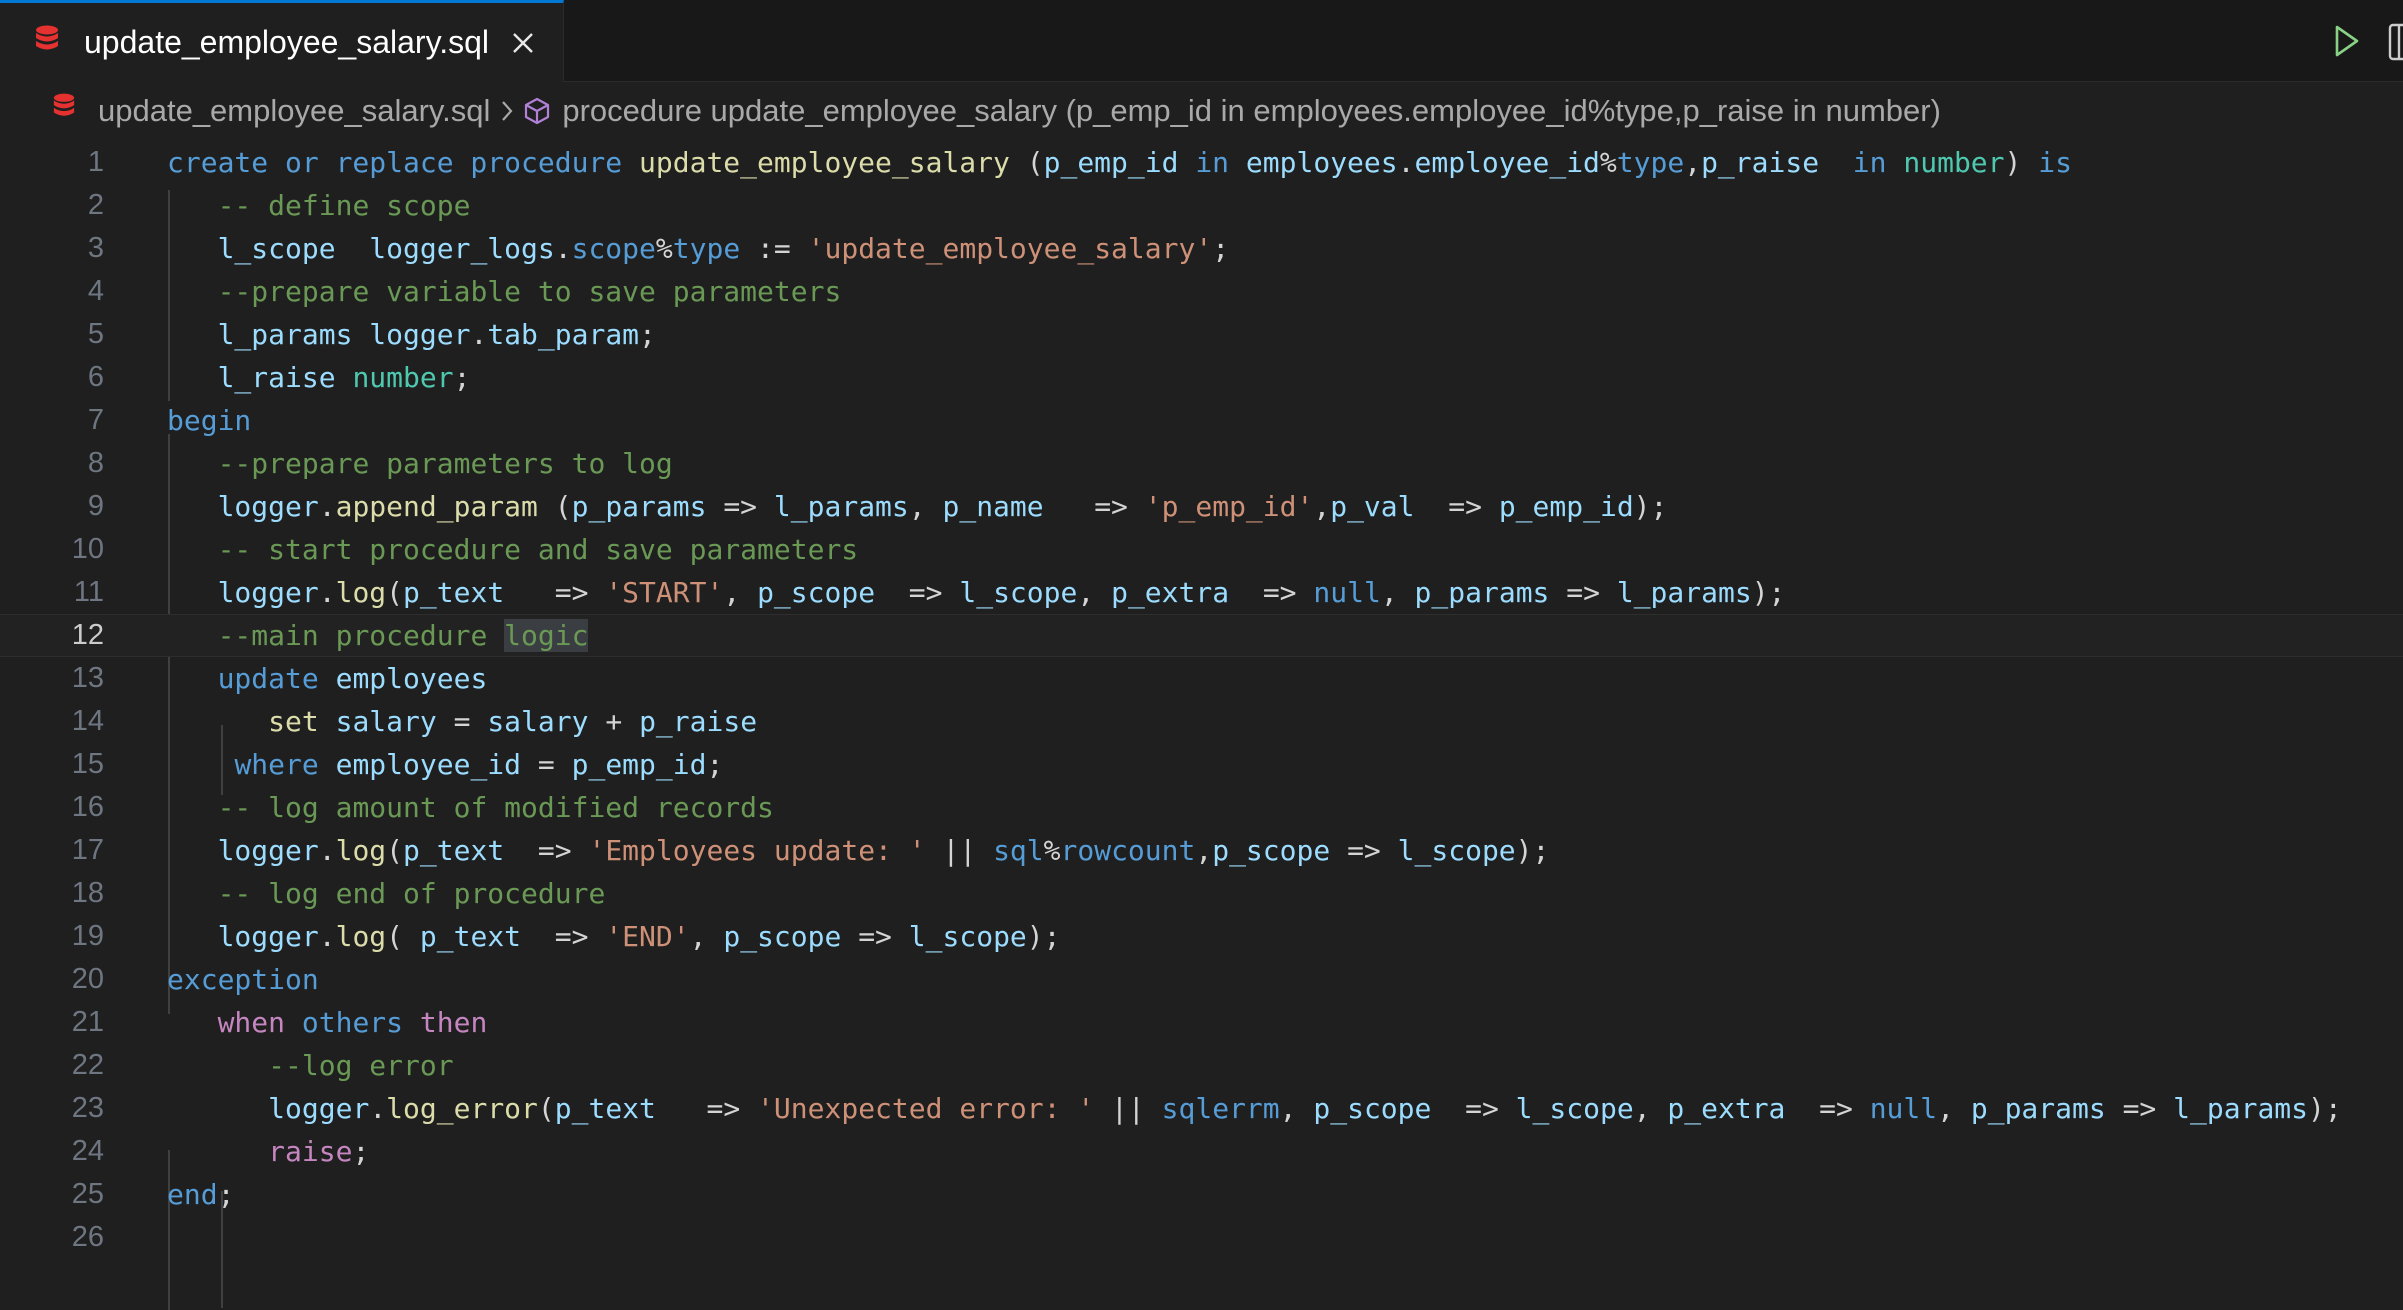 The height and width of the screenshot is (1310, 2403). I want to click on code-token: logic, so click(546, 635).